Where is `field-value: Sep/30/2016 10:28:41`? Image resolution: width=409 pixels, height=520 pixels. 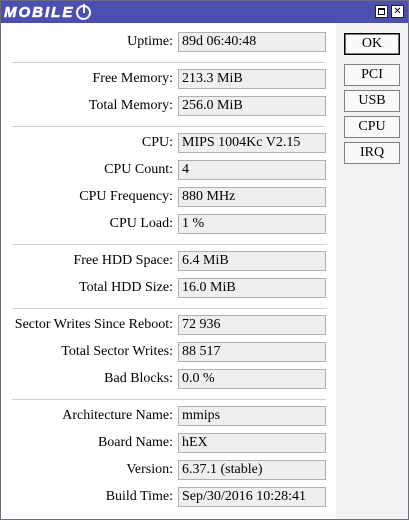
field-value: Sep/30/2016 10:28:41 is located at coordinates (252, 497).